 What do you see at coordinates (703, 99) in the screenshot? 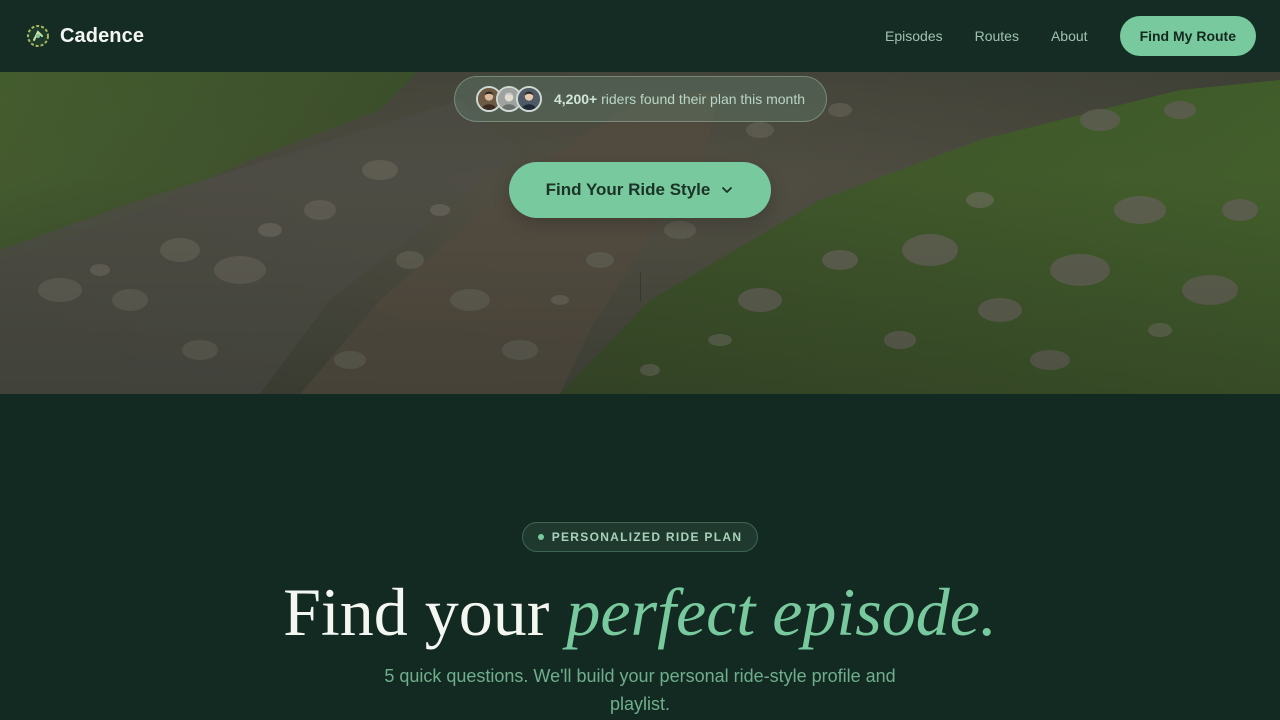
I see `social-proof-label: riders found their plan this month` at bounding box center [703, 99].